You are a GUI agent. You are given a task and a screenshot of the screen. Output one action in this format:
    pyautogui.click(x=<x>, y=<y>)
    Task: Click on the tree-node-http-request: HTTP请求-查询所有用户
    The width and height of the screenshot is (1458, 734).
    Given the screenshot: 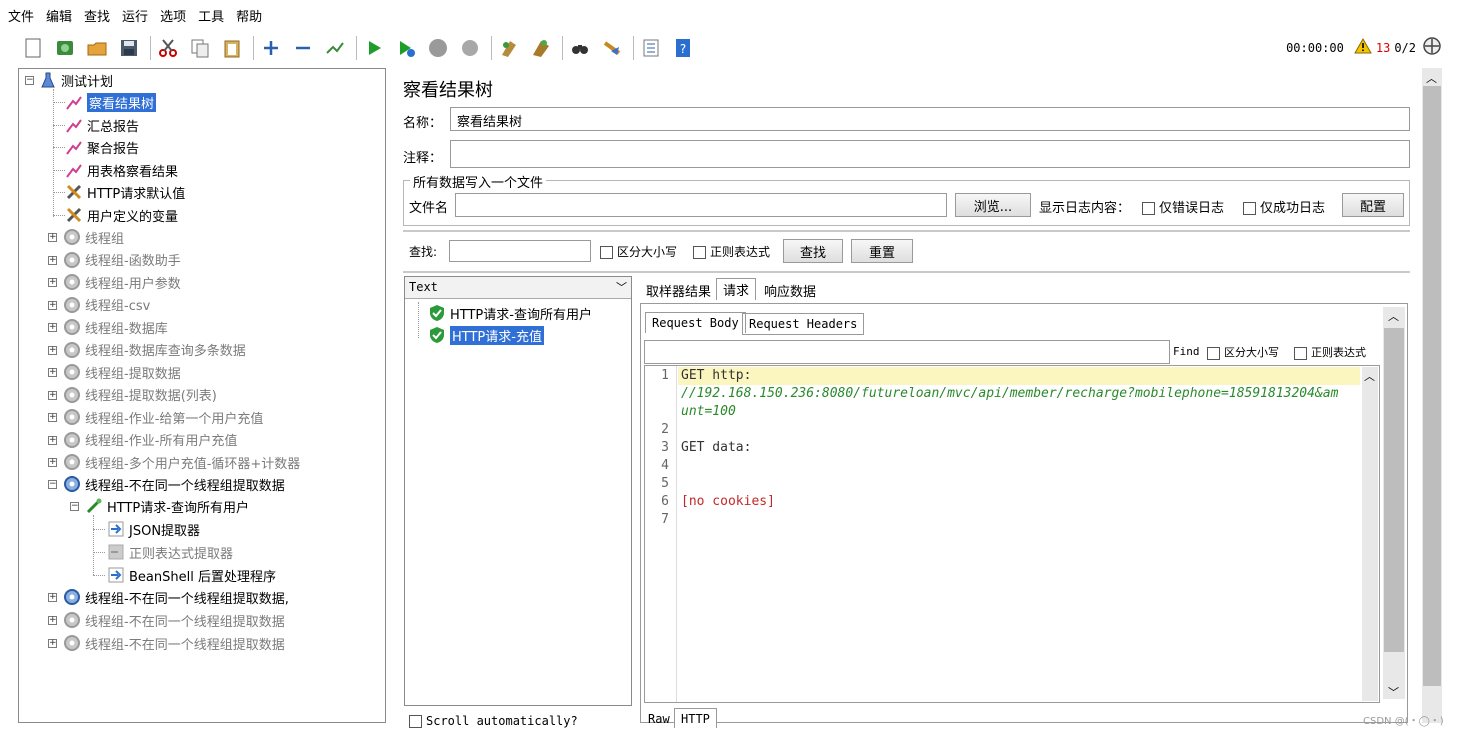 What is the action you would take?
    pyautogui.click(x=167, y=506)
    